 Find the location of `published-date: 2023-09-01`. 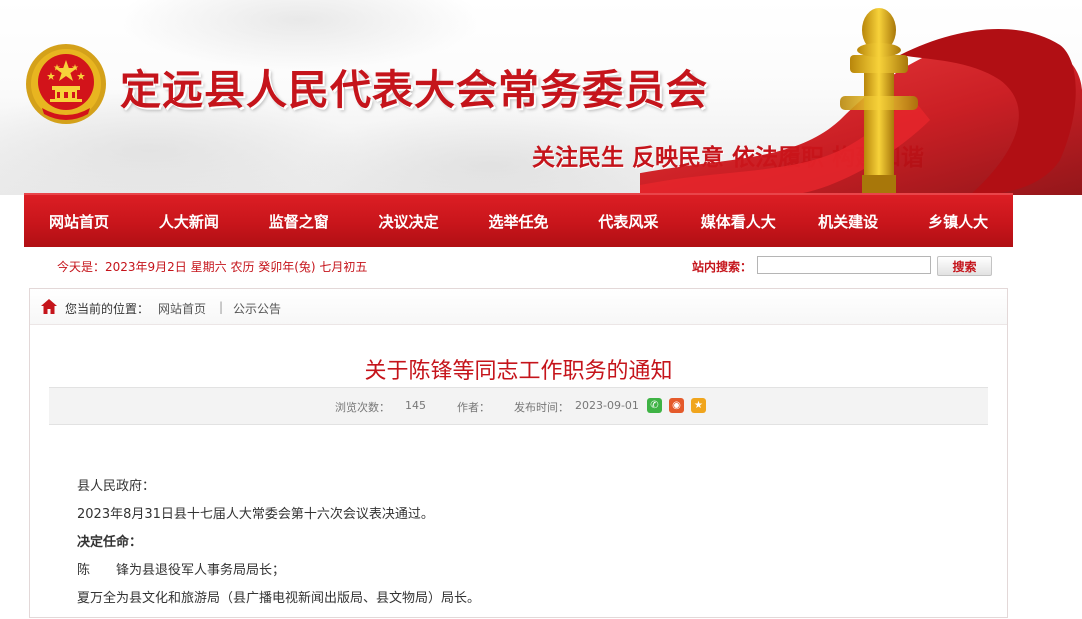

published-date: 2023-09-01 is located at coordinates (607, 405).